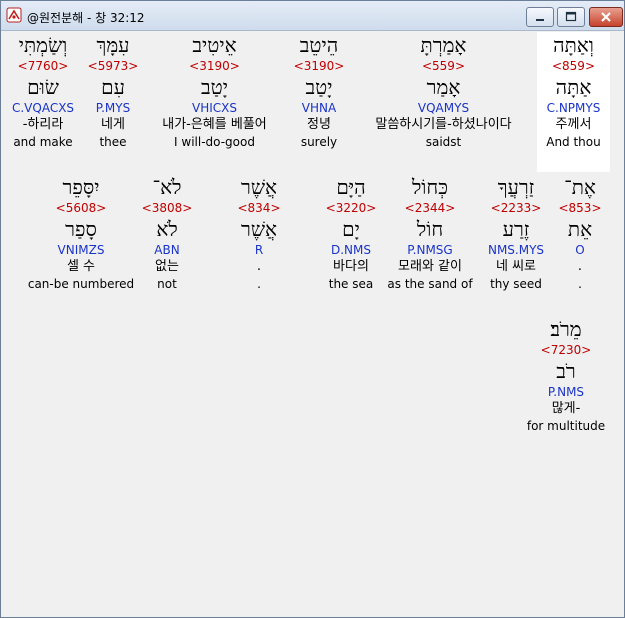 The width and height of the screenshot is (625, 618). I want to click on korean-gloss: 셀 수, so click(81, 266).